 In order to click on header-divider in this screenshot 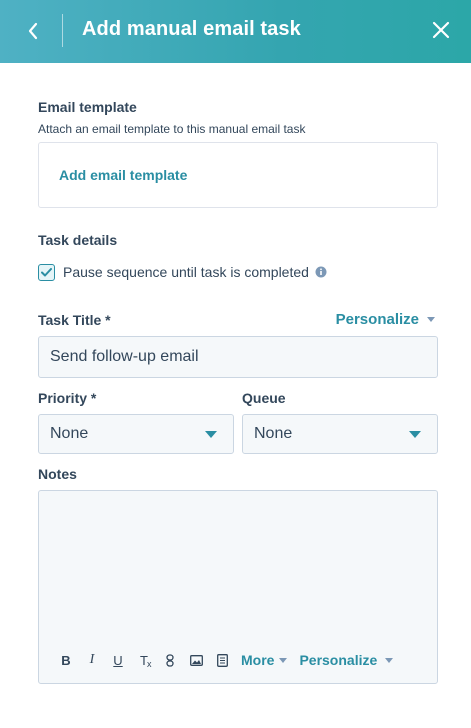, I will do `click(62, 30)`.